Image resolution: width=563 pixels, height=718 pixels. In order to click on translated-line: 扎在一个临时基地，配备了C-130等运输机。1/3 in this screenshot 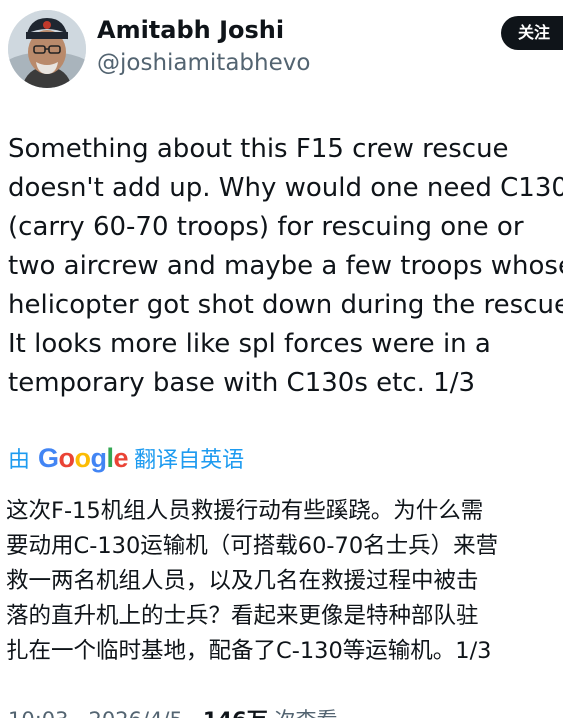, I will do `click(249, 651)`.